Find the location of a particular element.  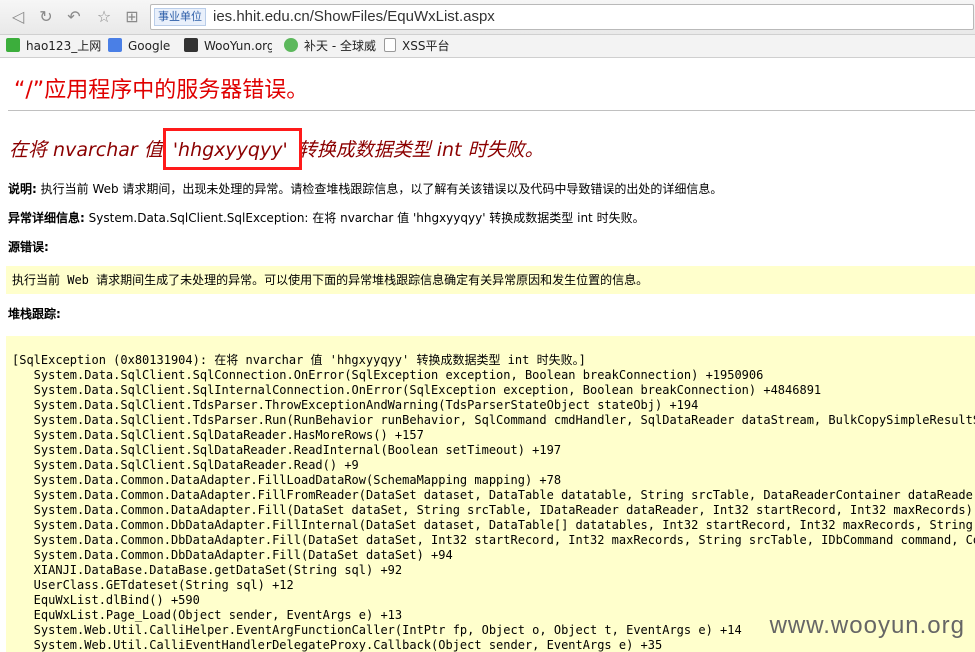

error-message-prefix: 在将 nvarchar 值 is located at coordinates (86, 150).